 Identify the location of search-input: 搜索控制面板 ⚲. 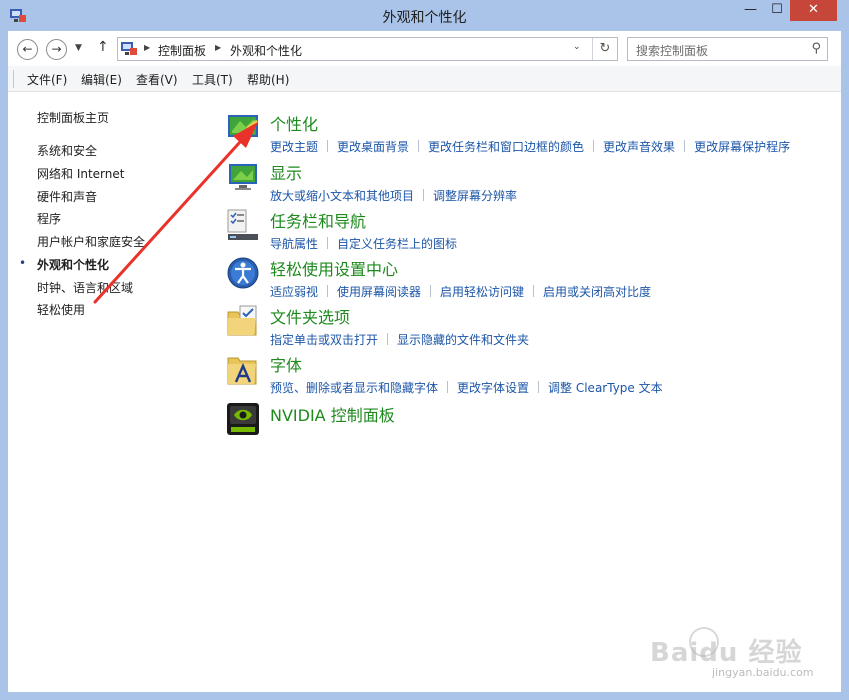
(727, 49).